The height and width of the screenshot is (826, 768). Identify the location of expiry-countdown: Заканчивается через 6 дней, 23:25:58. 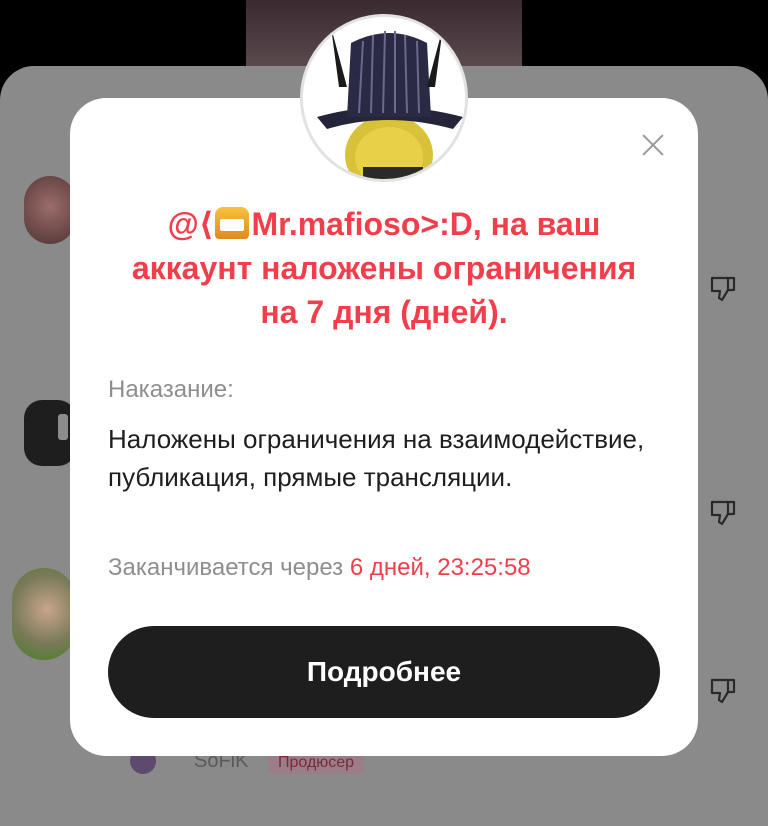
(319, 568).